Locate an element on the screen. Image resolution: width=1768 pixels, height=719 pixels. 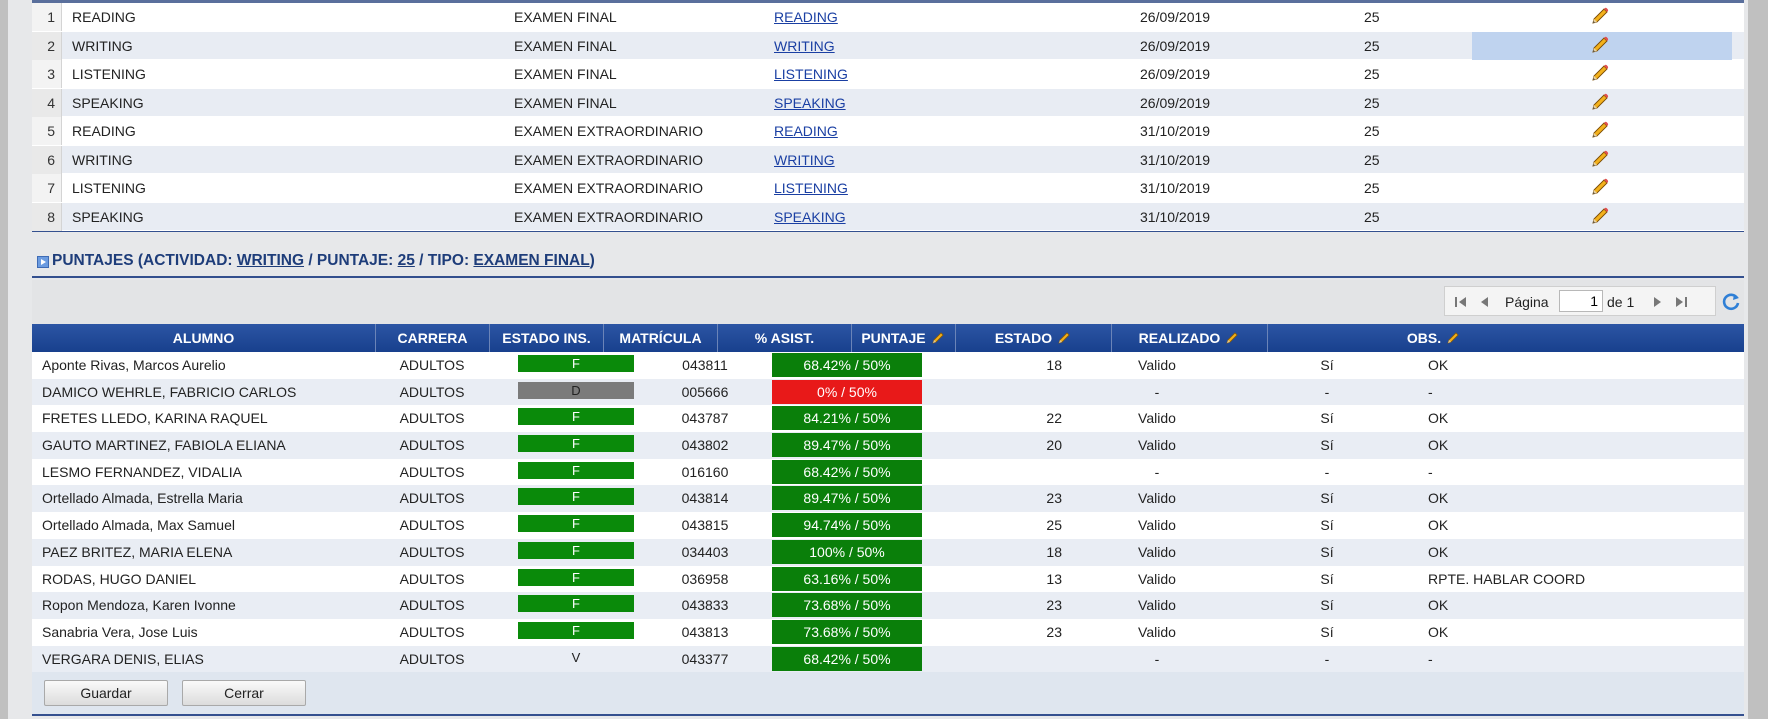
col-header-estado-ins: ESTADO INS. is located at coordinates (547, 338).